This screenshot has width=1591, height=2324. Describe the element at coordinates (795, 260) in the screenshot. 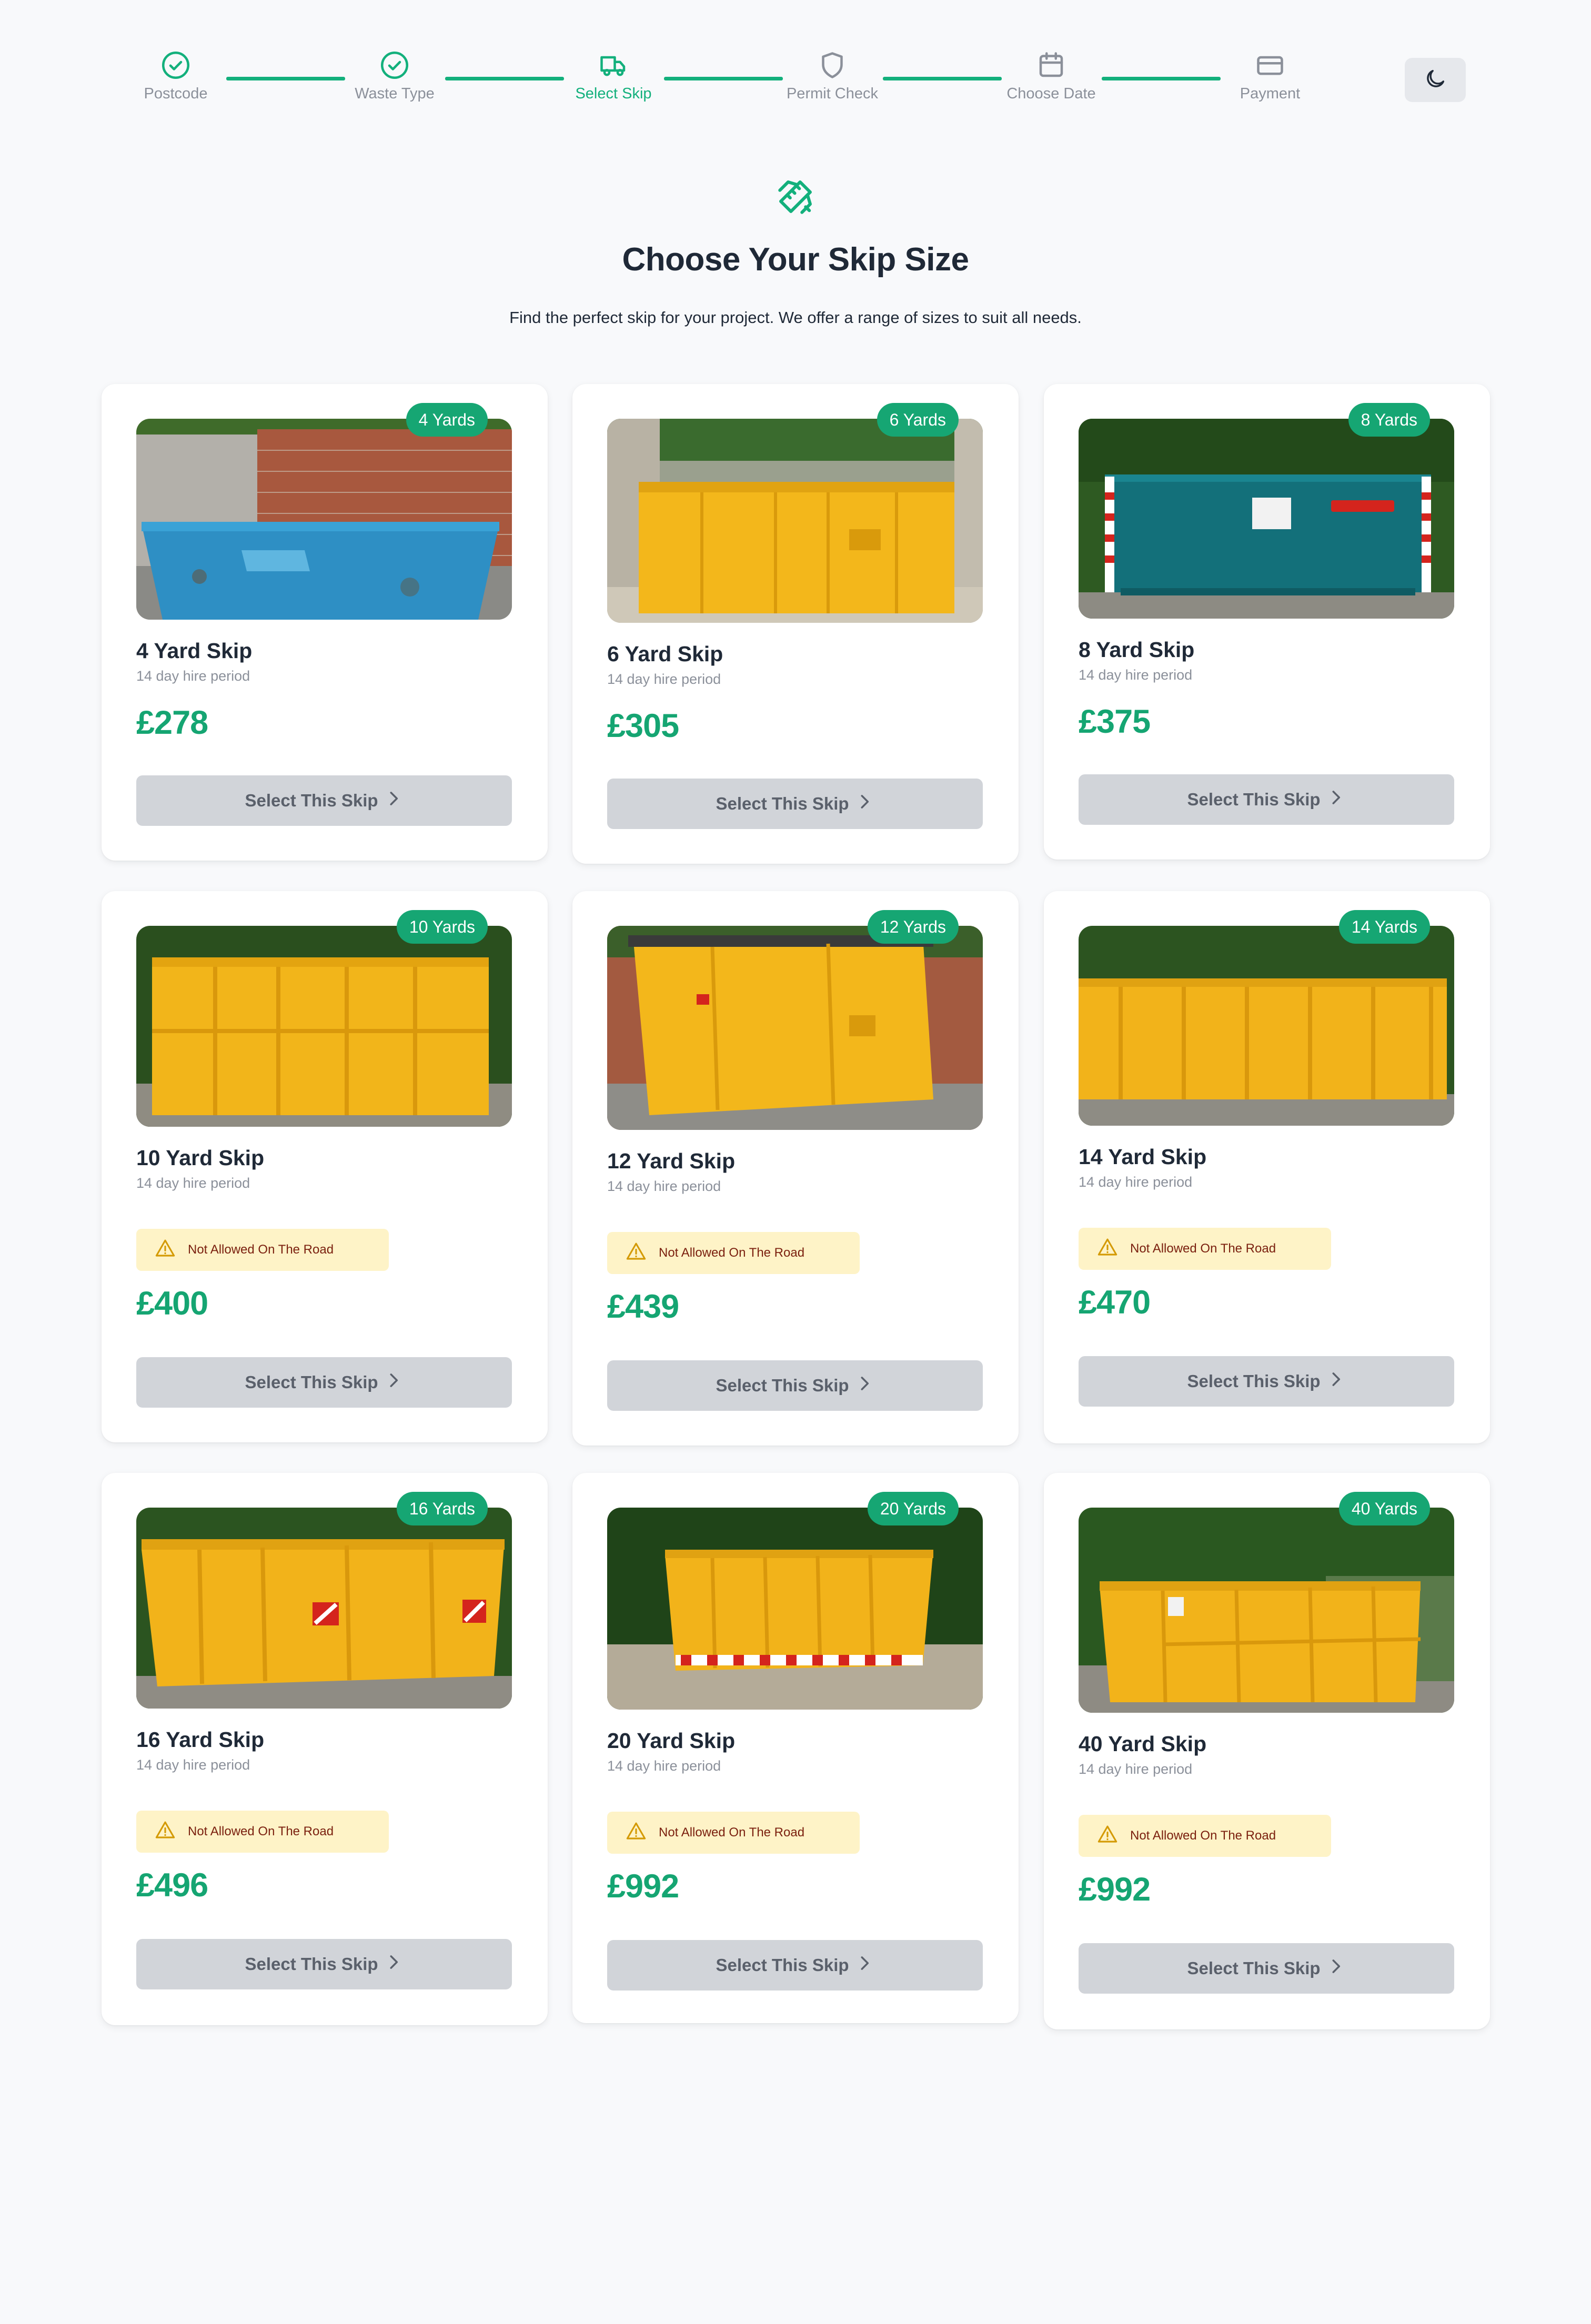

I see `page-title: Choose Your Skip Size` at that location.